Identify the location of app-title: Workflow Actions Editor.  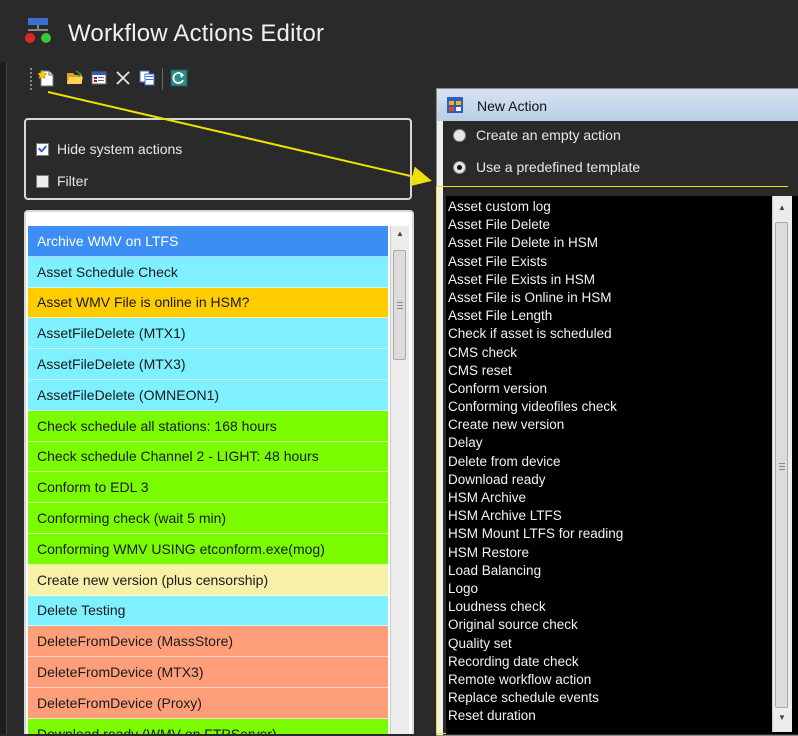
(196, 33).